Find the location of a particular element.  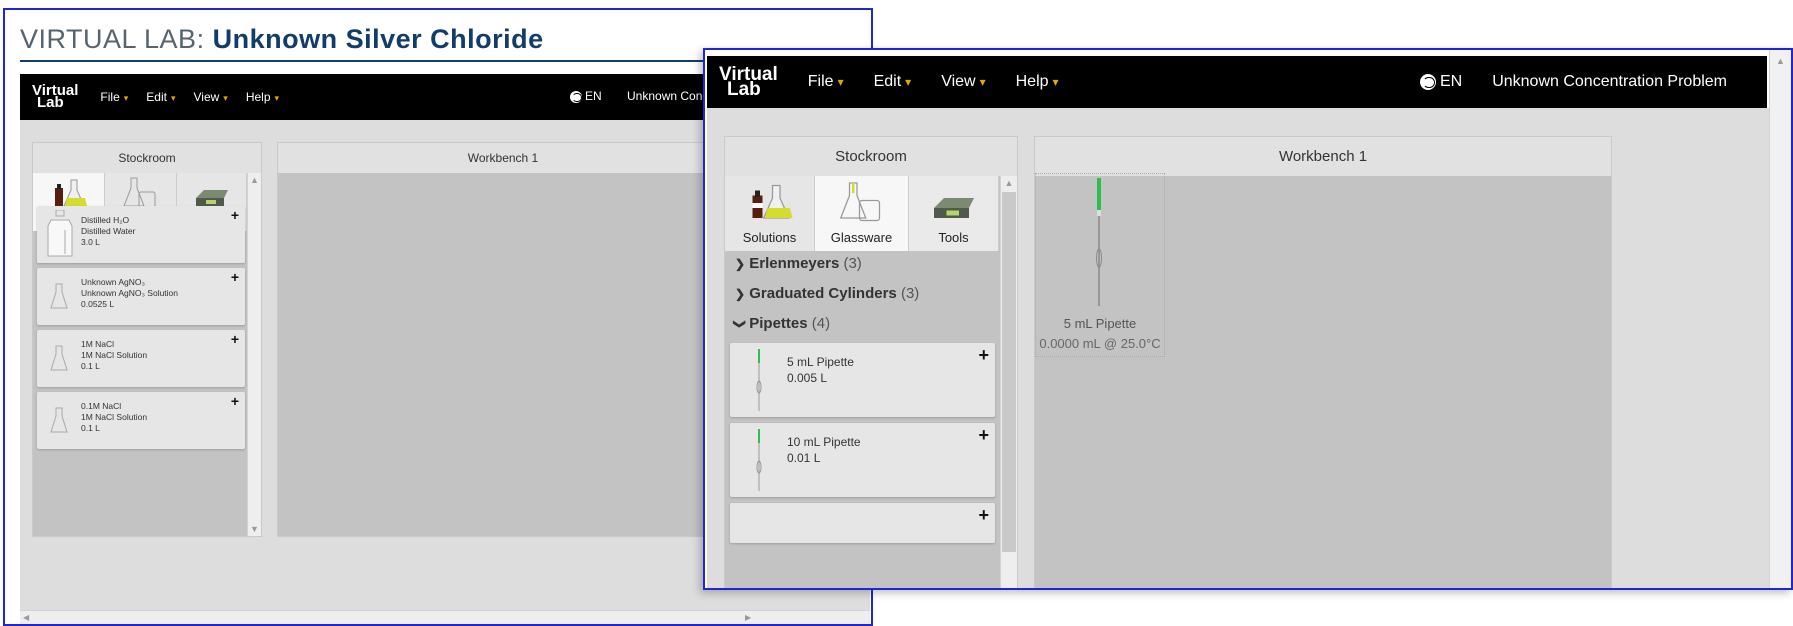

solution-volume: 0.0525 L is located at coordinates (98, 304).